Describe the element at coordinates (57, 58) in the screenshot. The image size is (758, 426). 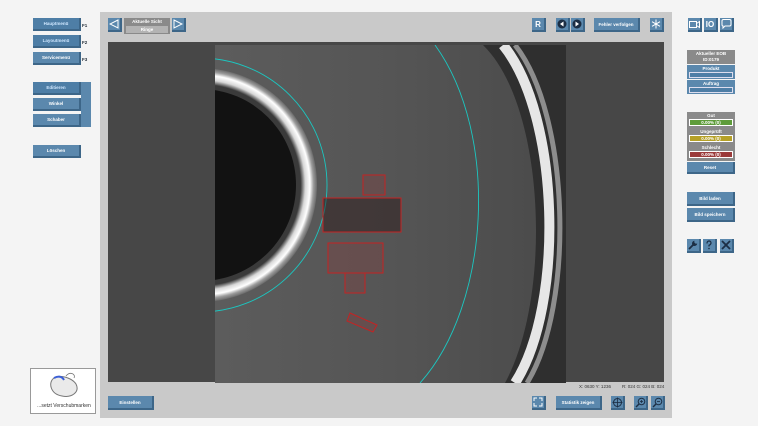
I see `servicemenu-button: Servicemenü` at that location.